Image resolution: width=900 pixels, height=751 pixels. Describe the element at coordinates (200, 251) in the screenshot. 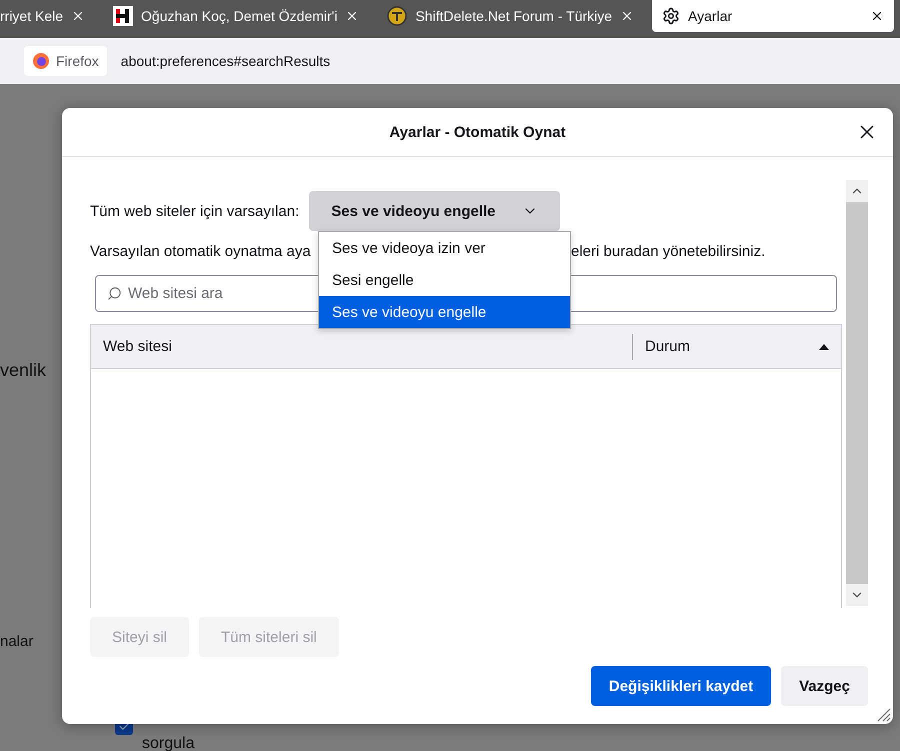

I see `description-text: Varsayılan otomatik oynatma aya` at that location.